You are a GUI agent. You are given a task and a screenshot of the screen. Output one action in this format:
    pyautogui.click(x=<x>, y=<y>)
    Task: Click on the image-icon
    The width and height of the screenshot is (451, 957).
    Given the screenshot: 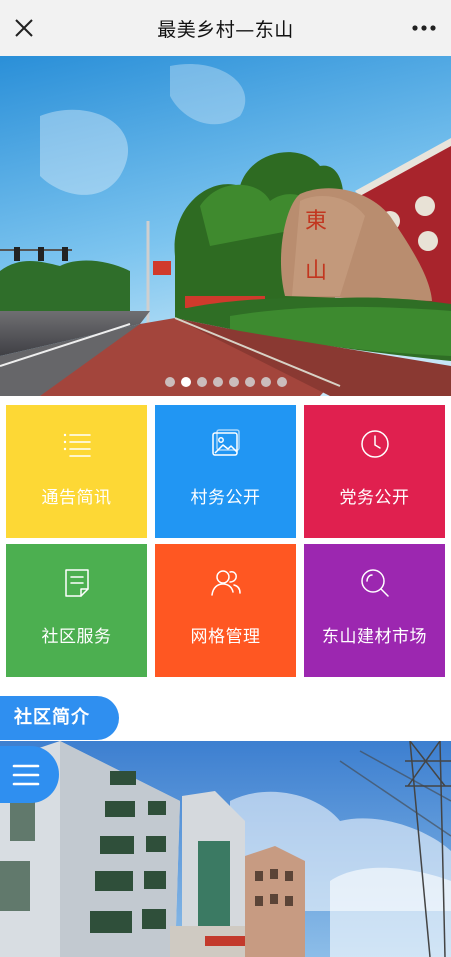 What is the action you would take?
    pyautogui.click(x=225, y=442)
    